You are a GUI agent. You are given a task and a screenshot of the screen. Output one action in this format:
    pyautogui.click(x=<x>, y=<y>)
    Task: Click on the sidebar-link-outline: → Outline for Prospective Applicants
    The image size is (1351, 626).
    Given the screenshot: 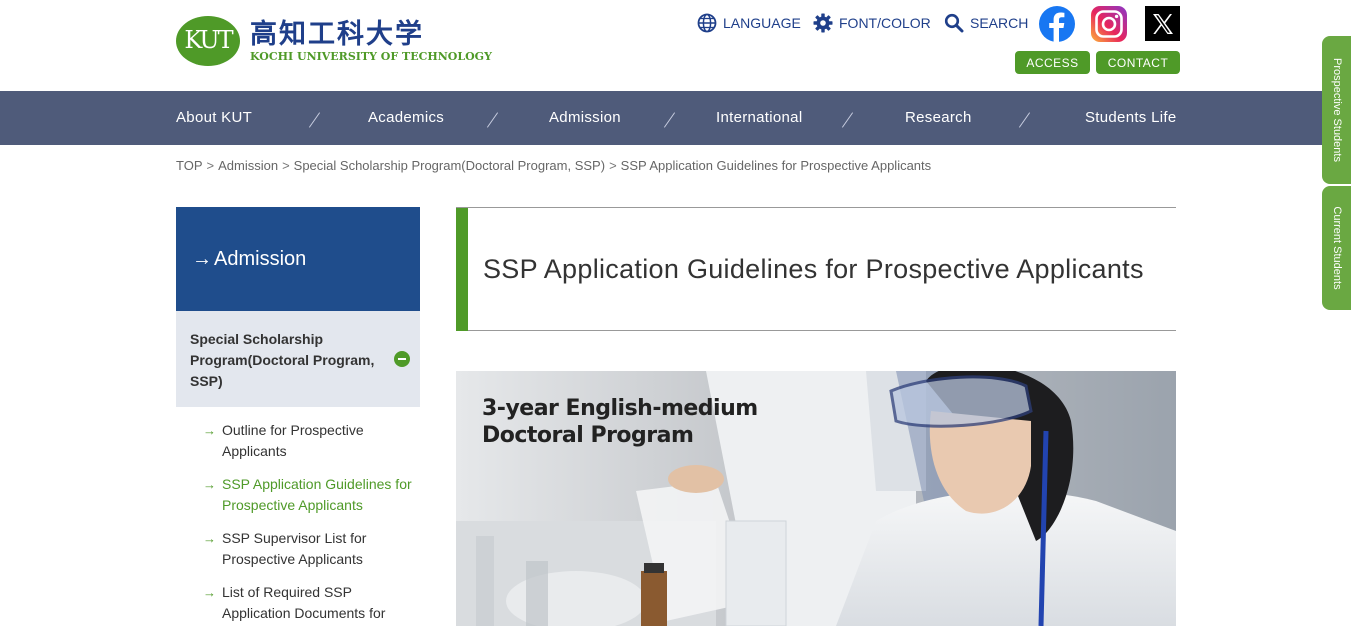 What is the action you would take?
    pyautogui.click(x=310, y=441)
    